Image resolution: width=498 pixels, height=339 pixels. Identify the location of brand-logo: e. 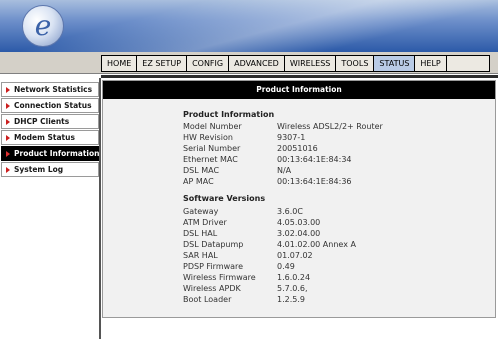
(43, 26).